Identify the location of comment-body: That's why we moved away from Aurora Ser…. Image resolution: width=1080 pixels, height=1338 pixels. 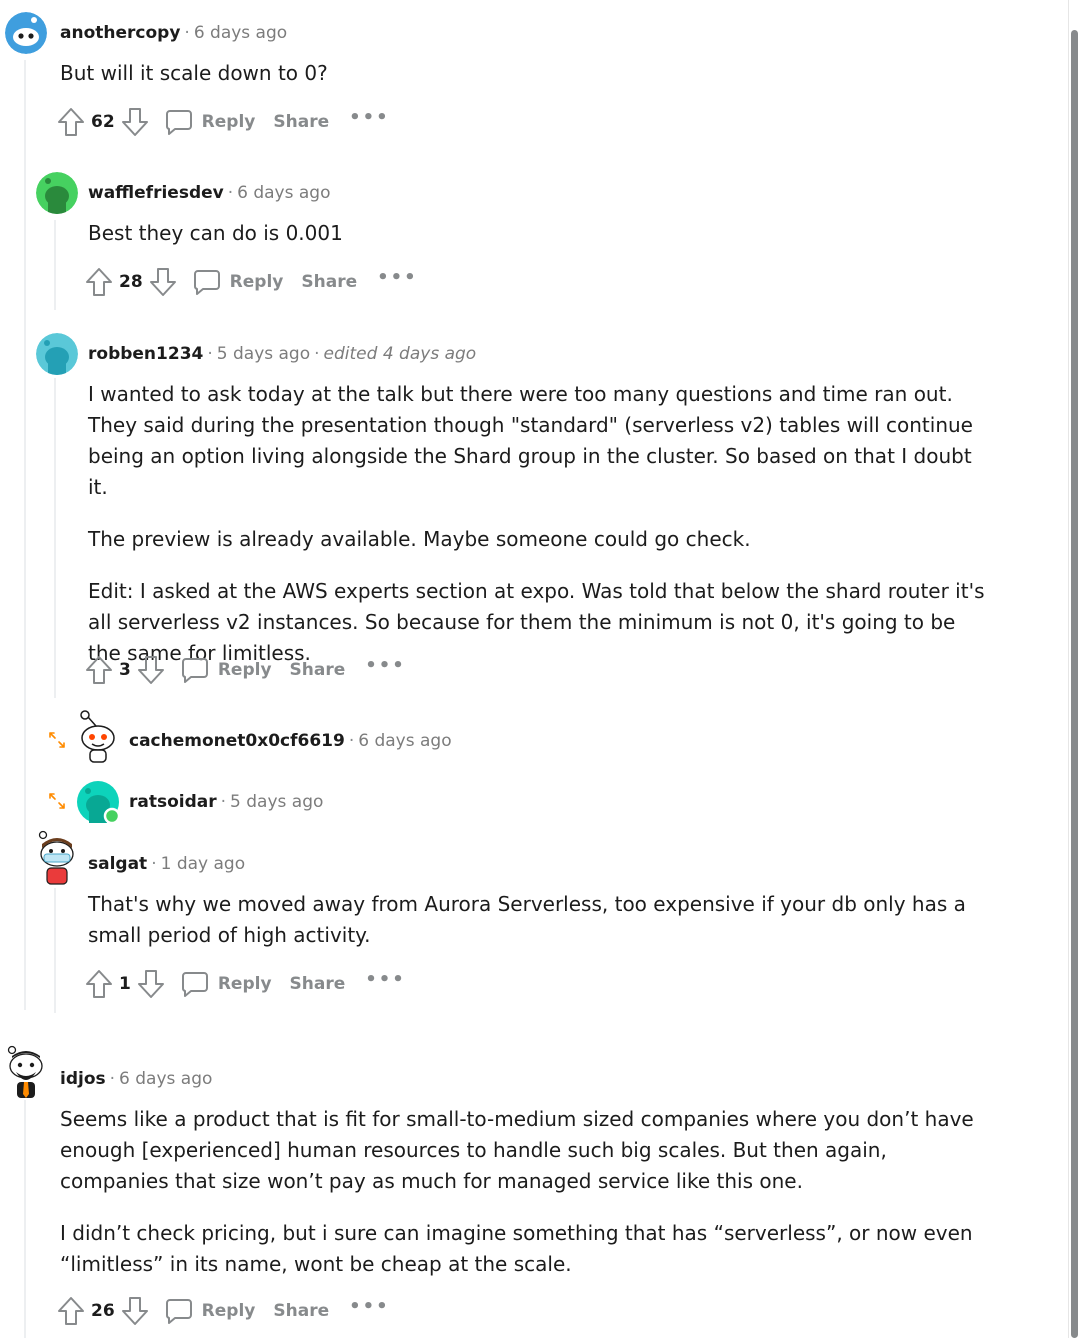
(538, 930).